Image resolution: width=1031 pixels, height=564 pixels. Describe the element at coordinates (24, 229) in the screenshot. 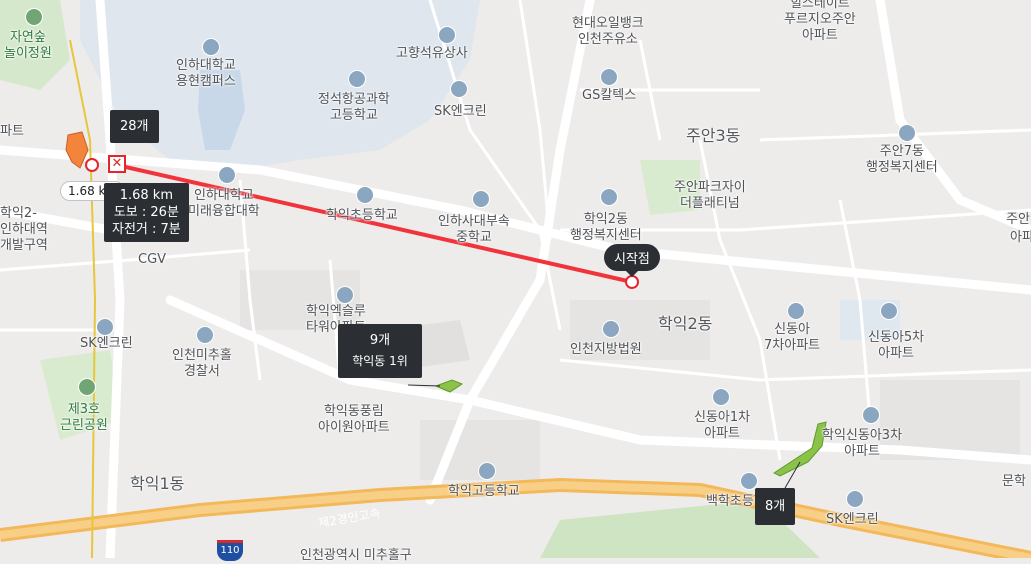

I see `label-hakik2-dev: 학익2- 인하대역 개발구역` at that location.